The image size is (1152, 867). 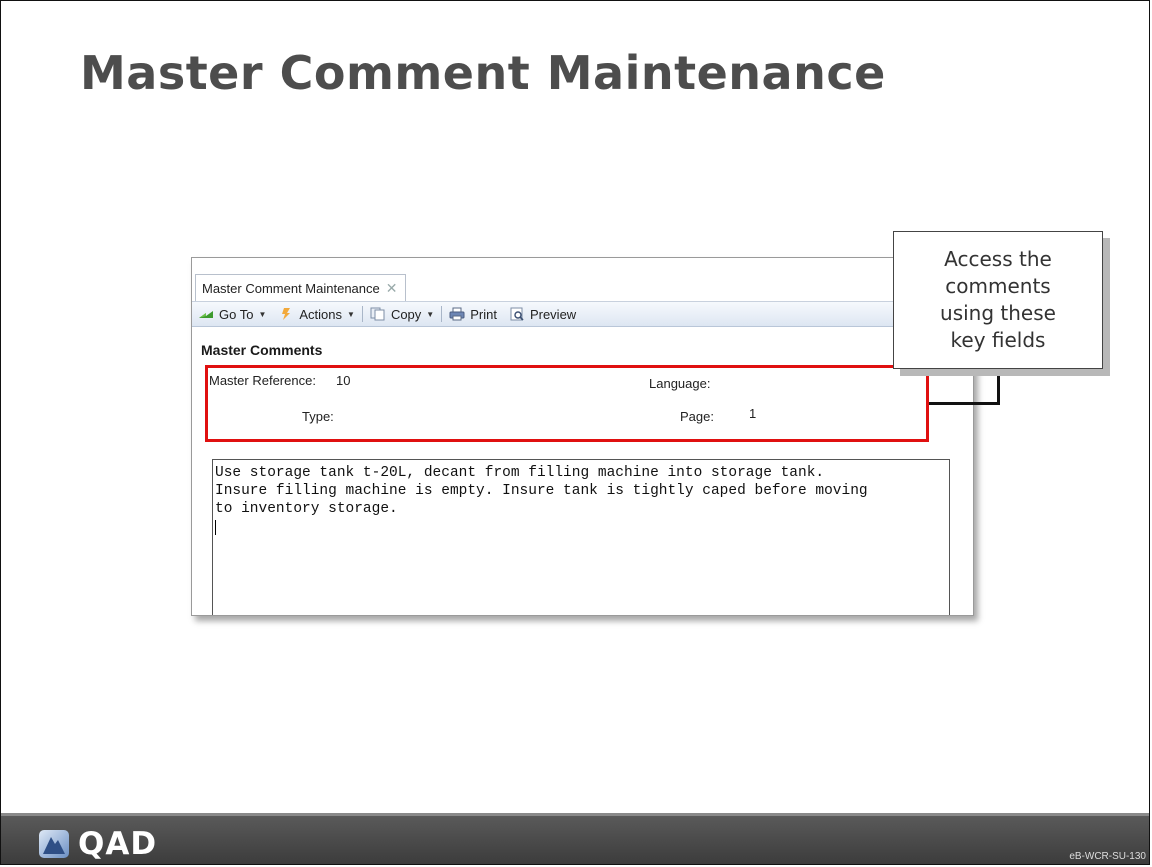 I want to click on copy-label: Copy, so click(x=406, y=314).